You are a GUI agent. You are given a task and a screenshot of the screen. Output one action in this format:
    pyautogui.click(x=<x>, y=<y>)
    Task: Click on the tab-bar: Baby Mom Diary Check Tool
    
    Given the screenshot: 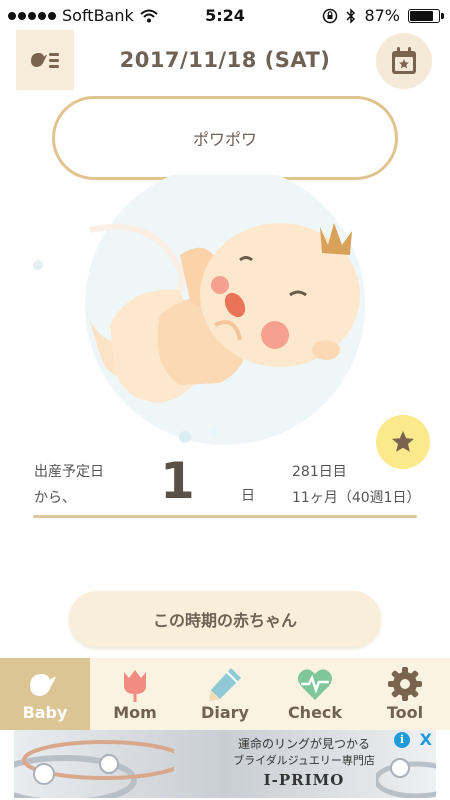 What is the action you would take?
    pyautogui.click(x=225, y=694)
    